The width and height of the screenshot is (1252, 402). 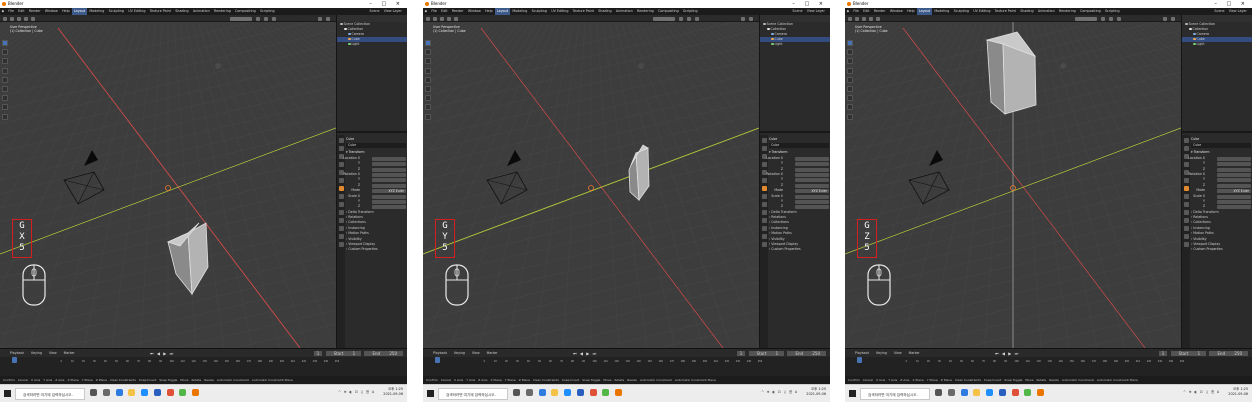 What do you see at coordinates (560, 11) in the screenshot?
I see `tab-uv-editing: UV Editing` at bounding box center [560, 11].